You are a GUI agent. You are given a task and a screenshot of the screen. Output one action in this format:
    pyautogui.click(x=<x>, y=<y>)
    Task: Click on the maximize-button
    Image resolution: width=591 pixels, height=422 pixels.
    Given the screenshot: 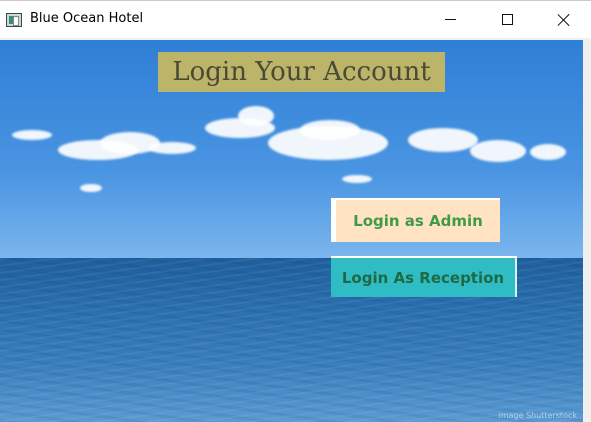 What is the action you would take?
    pyautogui.click(x=507, y=19)
    